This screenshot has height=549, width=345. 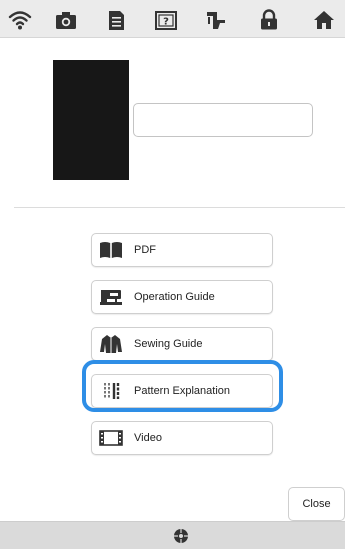 I want to click on operation-guide-button: Operation Guide, so click(x=182, y=297).